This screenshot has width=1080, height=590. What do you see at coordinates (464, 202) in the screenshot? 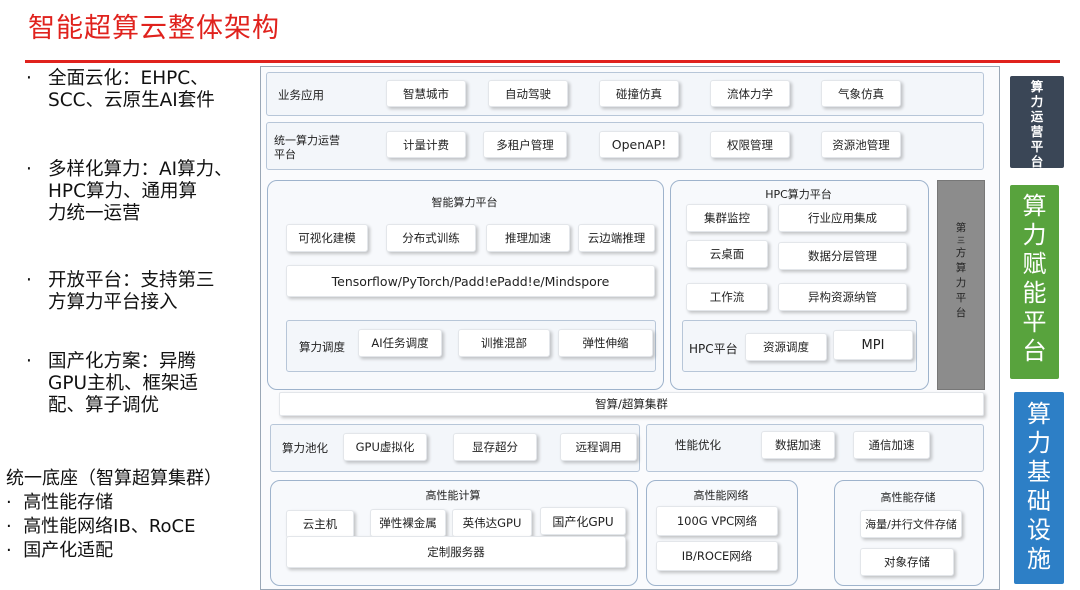
I see `ai-platform-title: 智能算力平台` at bounding box center [464, 202].